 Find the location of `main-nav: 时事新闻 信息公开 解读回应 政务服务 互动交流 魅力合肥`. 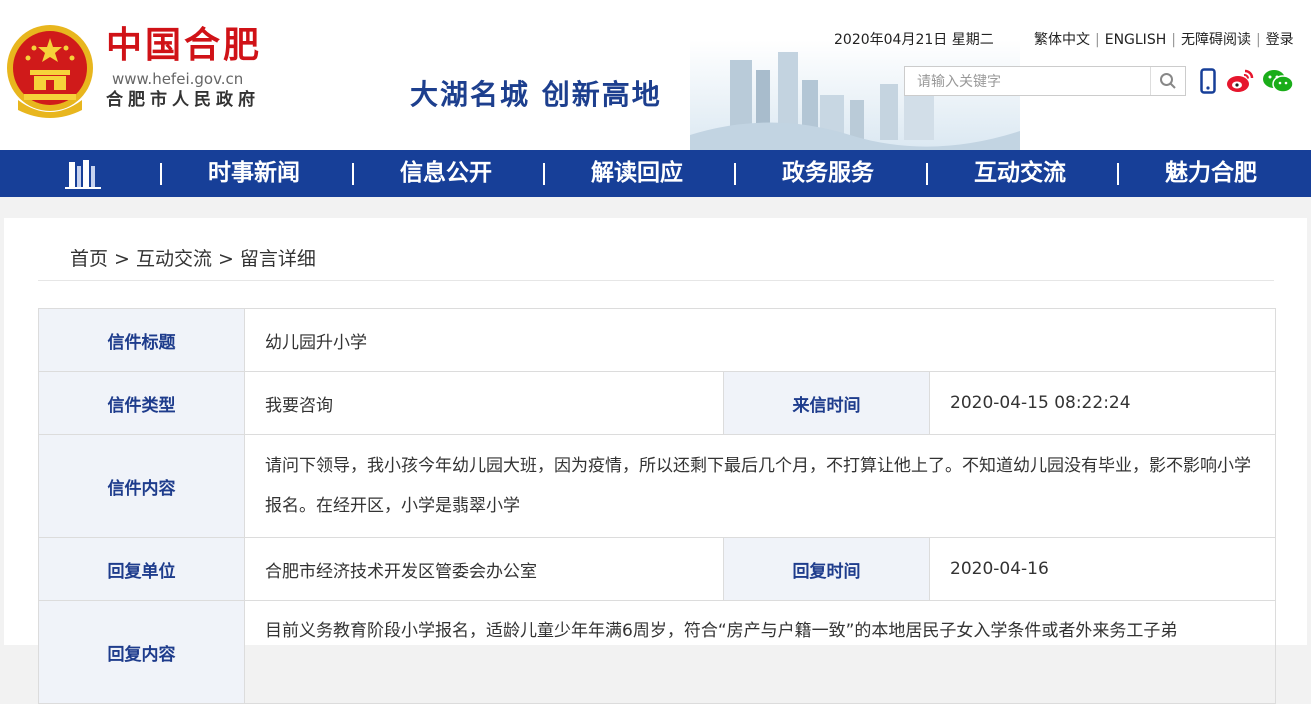

main-nav: 时事新闻 信息公开 解读回应 政务服务 互动交流 魅力合肥 is located at coordinates (655, 173).